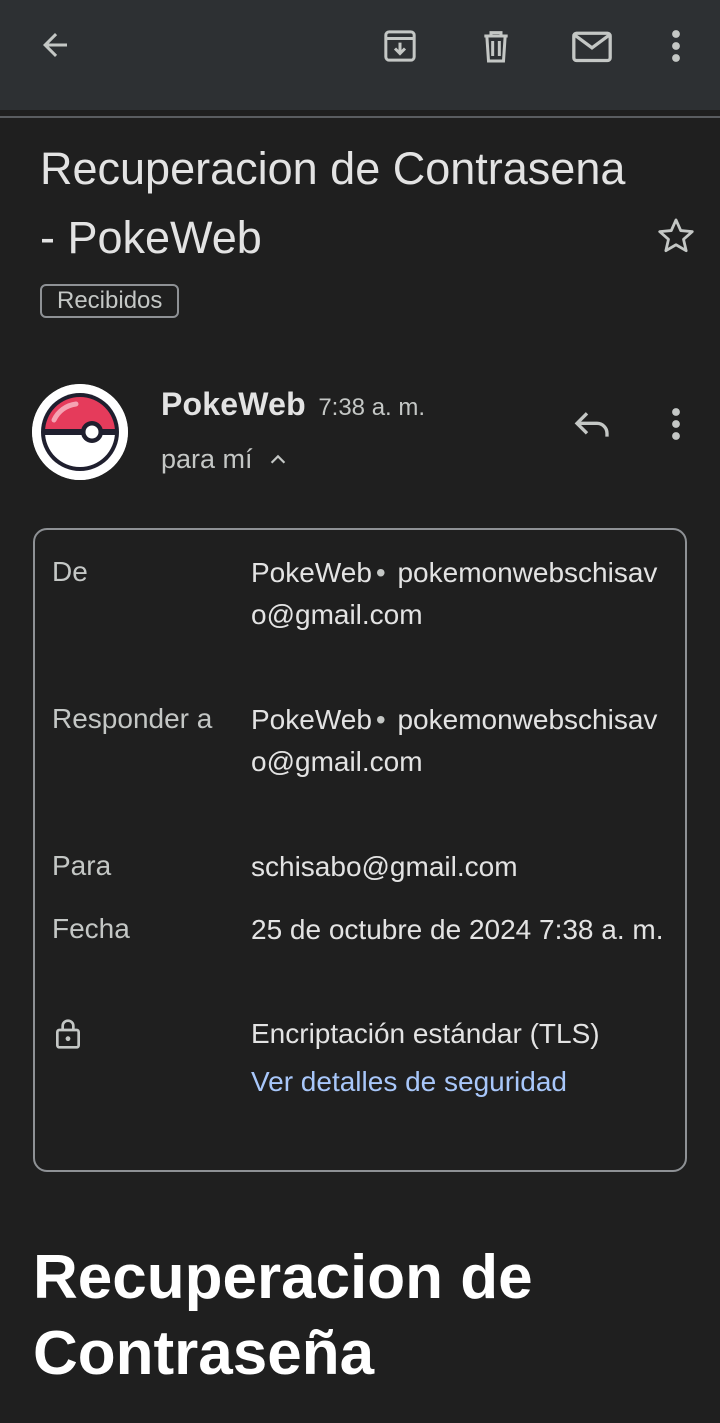  I want to click on more-options-button, so click(676, 46).